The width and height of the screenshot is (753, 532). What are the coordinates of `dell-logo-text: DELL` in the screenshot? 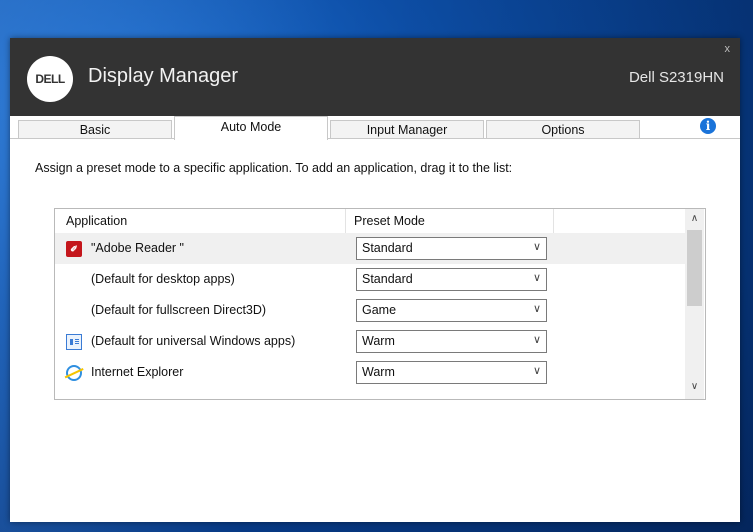 It's located at (50, 79).